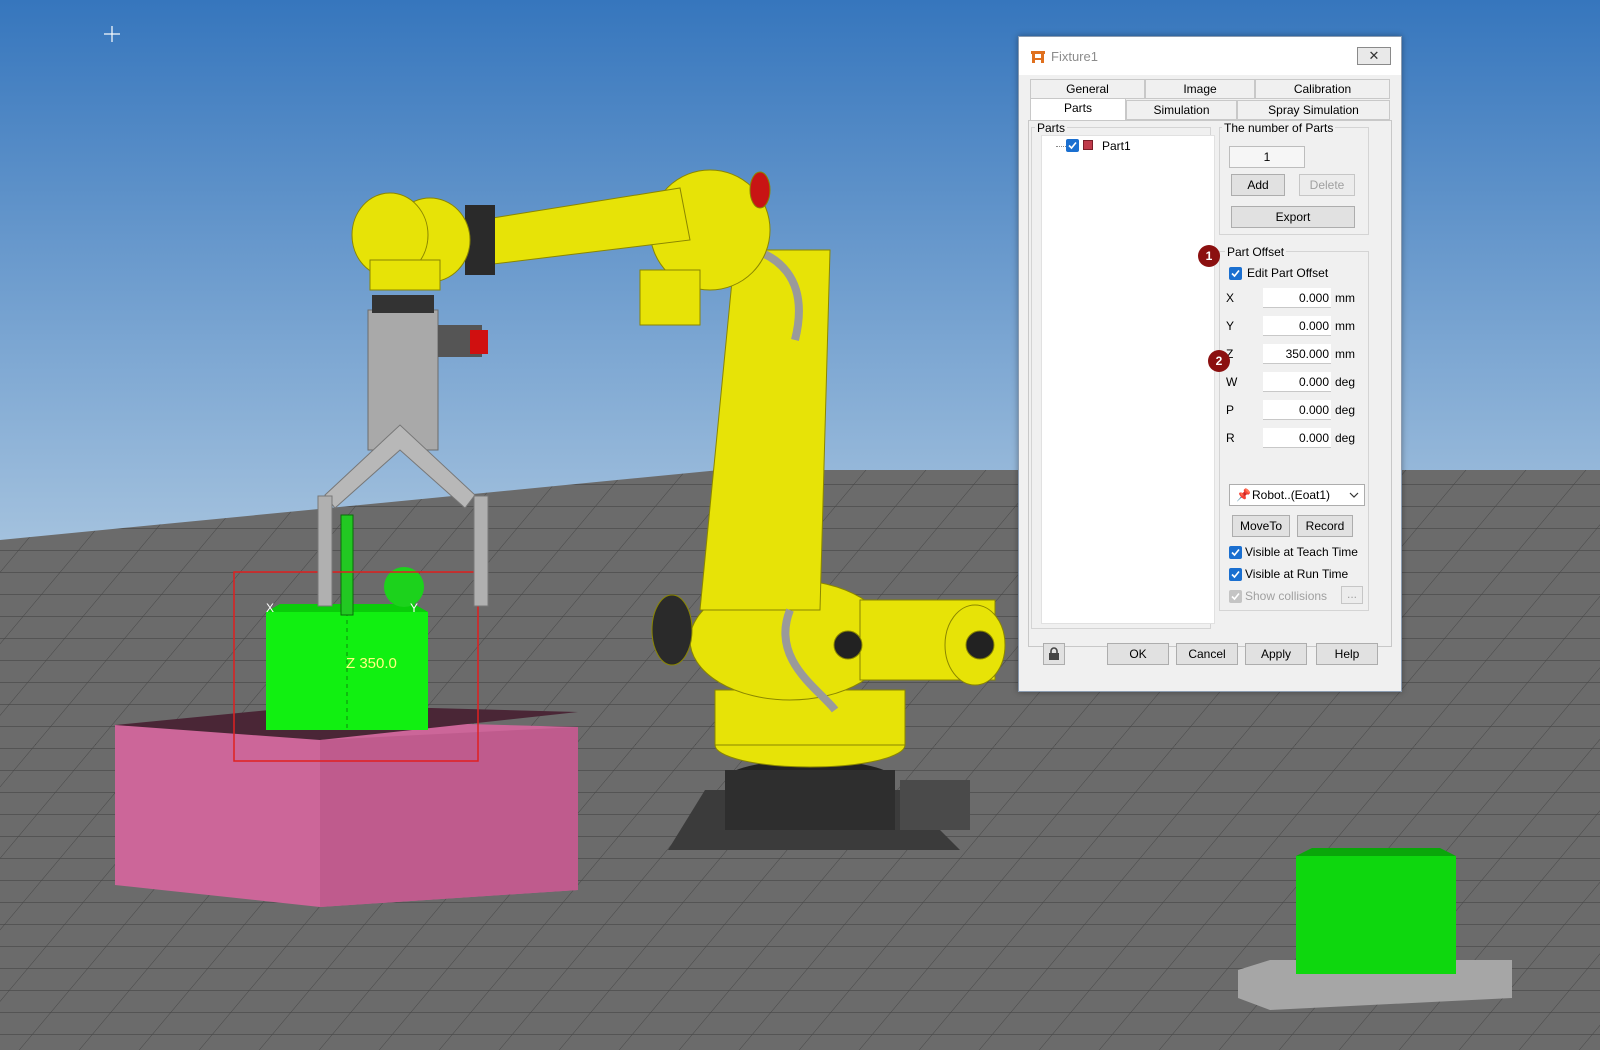 This screenshot has height=1050, width=1600. I want to click on tab-spray-simulation: Spray Simulation, so click(1313, 110).